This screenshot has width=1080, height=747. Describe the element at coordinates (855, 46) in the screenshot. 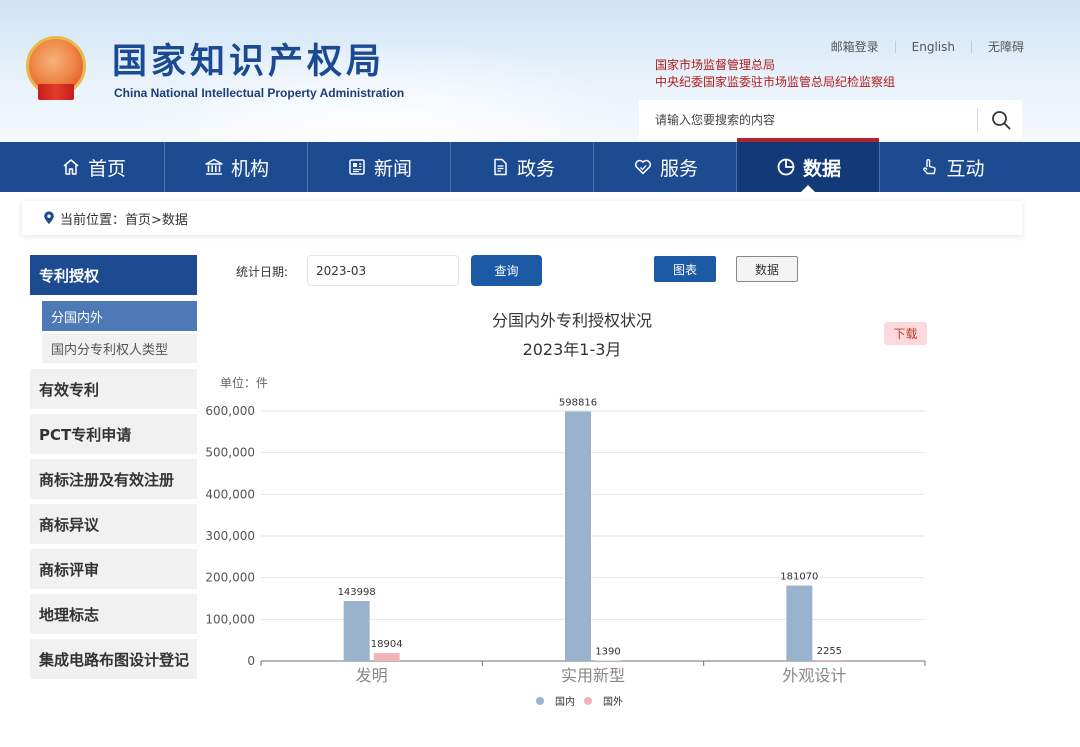

I see `email-login-link: 邮箱登录` at that location.